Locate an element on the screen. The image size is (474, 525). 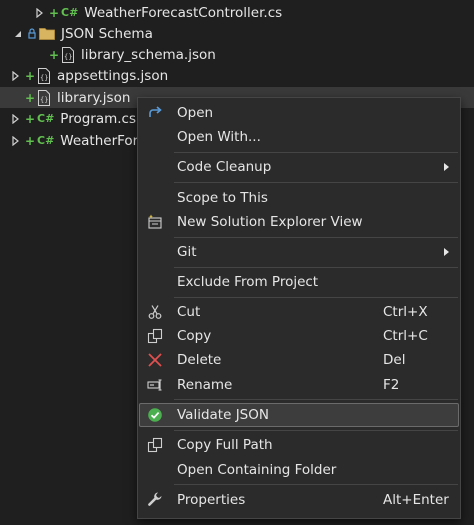
tree-item-label: WeatherForecastController.cs is located at coordinates (183, 12).